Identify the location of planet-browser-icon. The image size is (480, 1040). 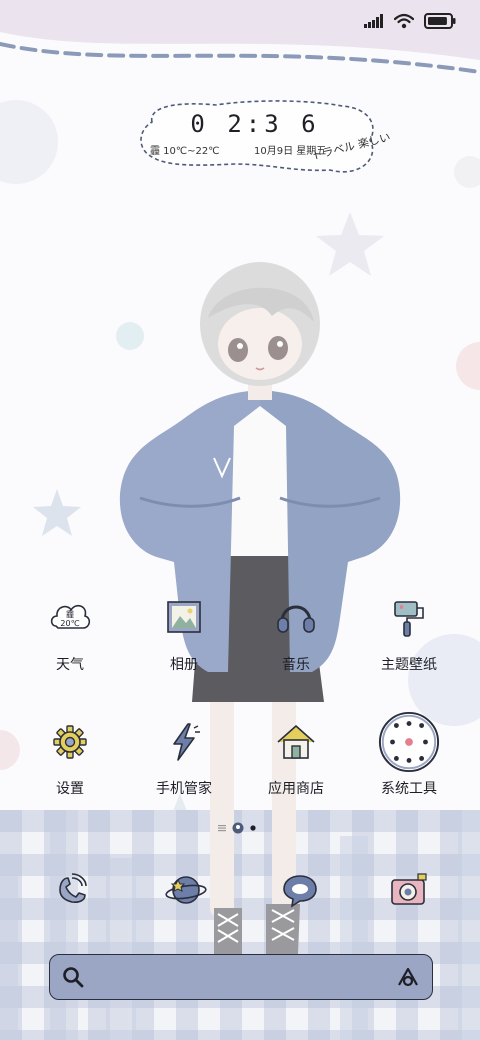
(186, 890).